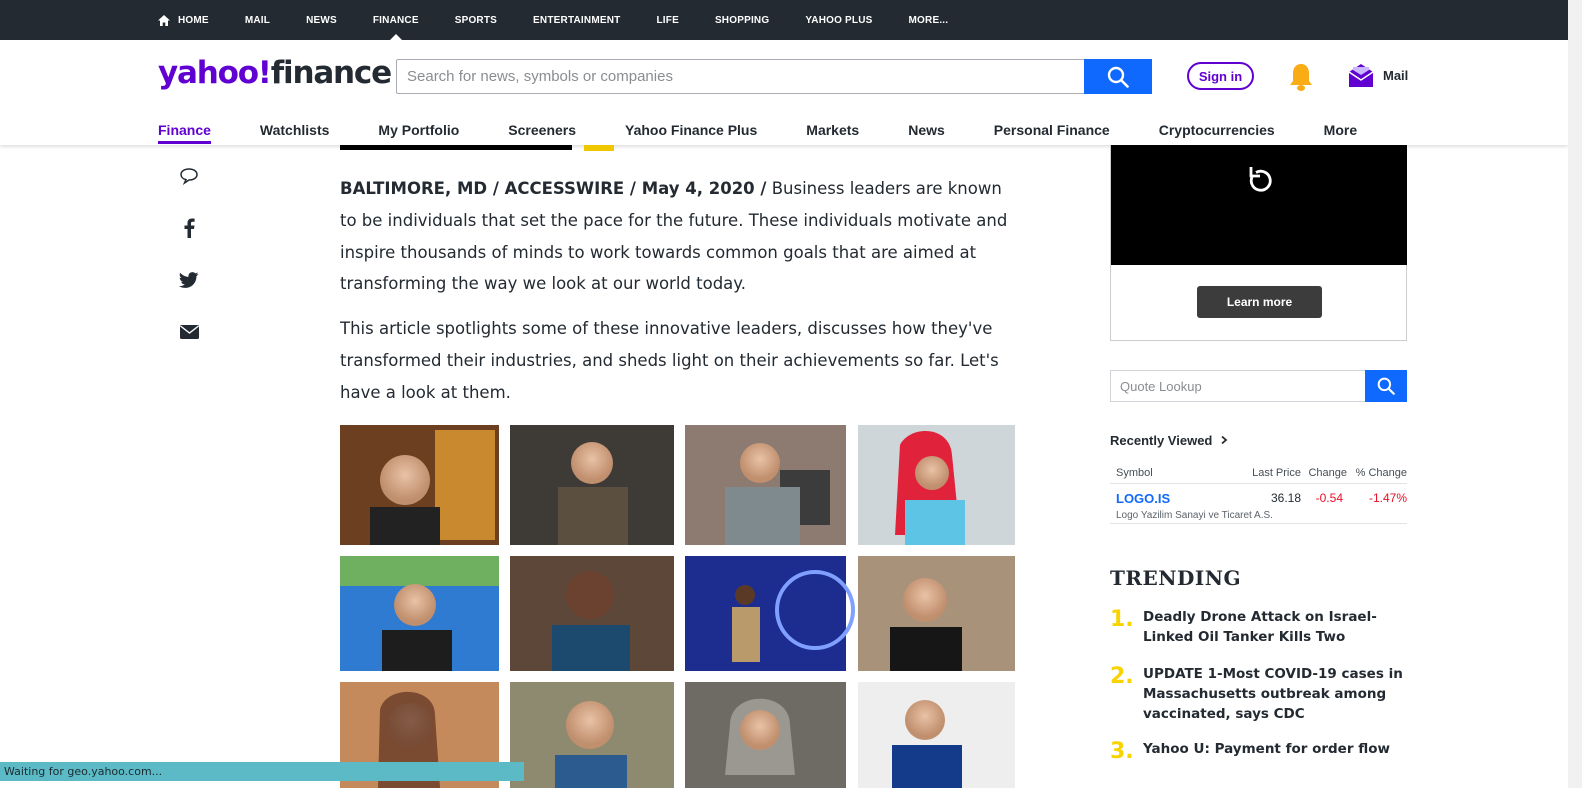  I want to click on comment-button, so click(189, 176).